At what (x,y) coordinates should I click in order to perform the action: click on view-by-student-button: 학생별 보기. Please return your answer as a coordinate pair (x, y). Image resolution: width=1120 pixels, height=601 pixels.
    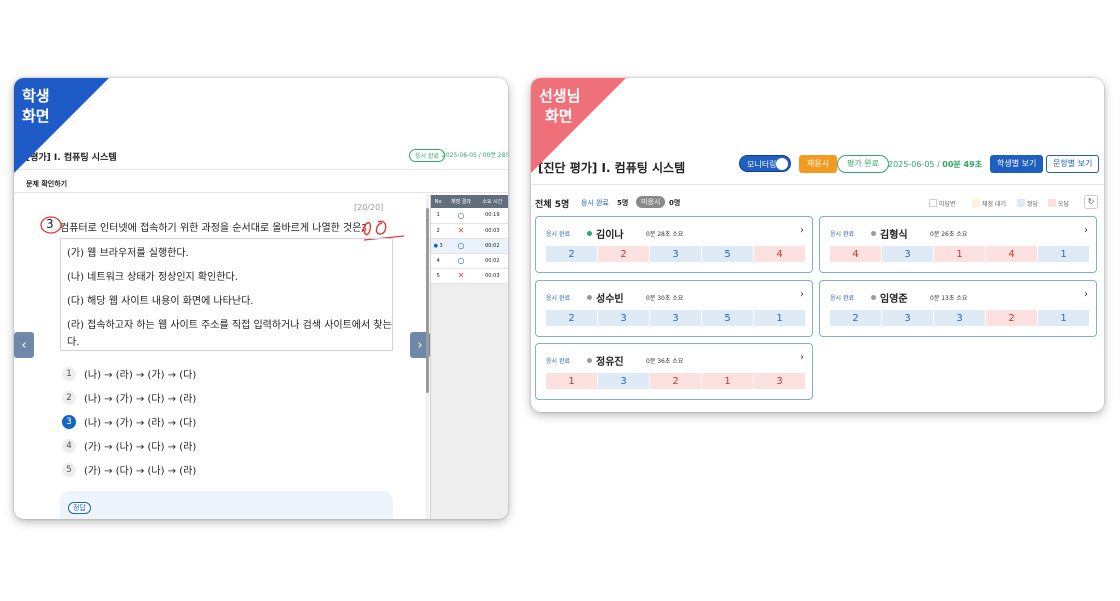
    Looking at the image, I should click on (1017, 164).